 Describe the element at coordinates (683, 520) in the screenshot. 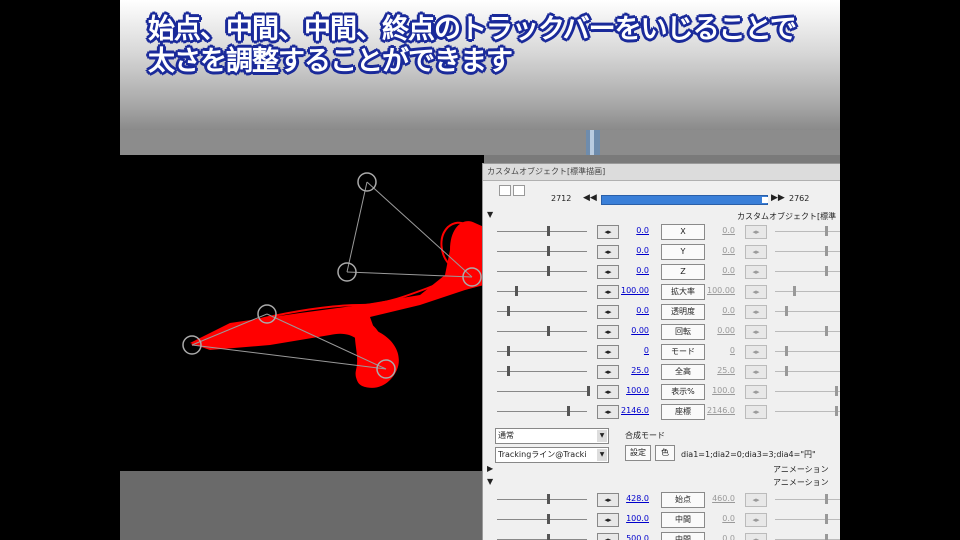

I see `parameter-button: 中間` at that location.